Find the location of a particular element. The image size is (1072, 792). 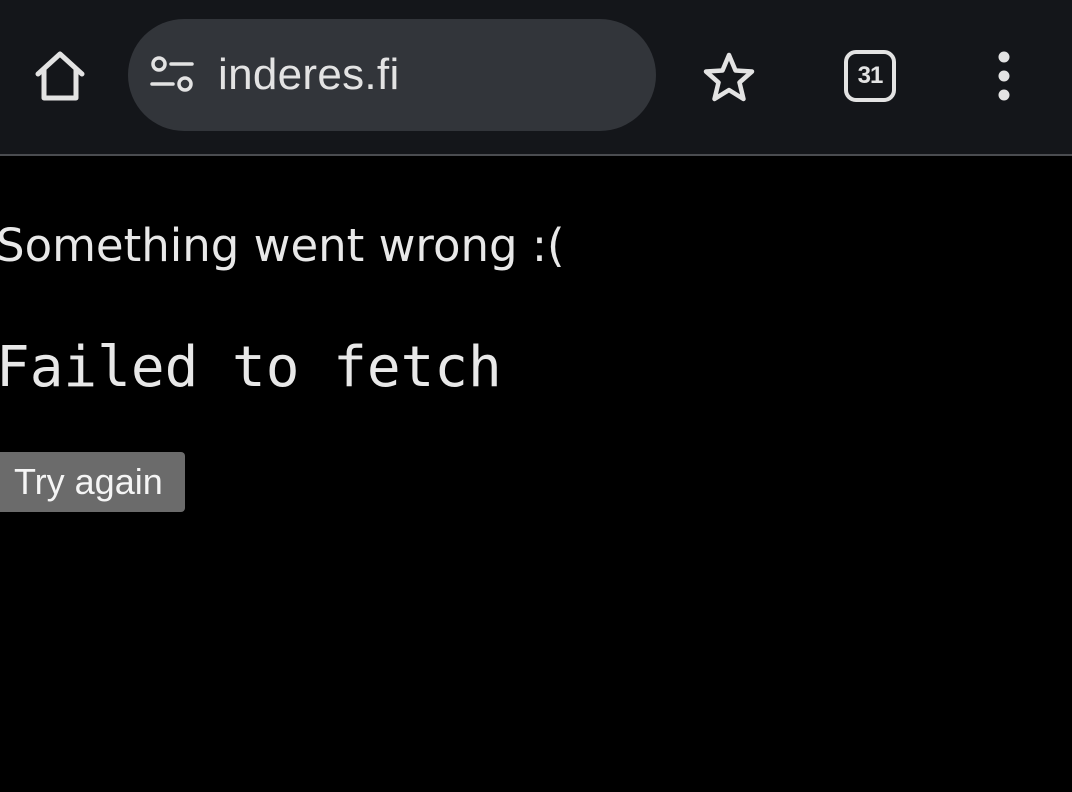

error-title: Something went wrong :( is located at coordinates (282, 245).